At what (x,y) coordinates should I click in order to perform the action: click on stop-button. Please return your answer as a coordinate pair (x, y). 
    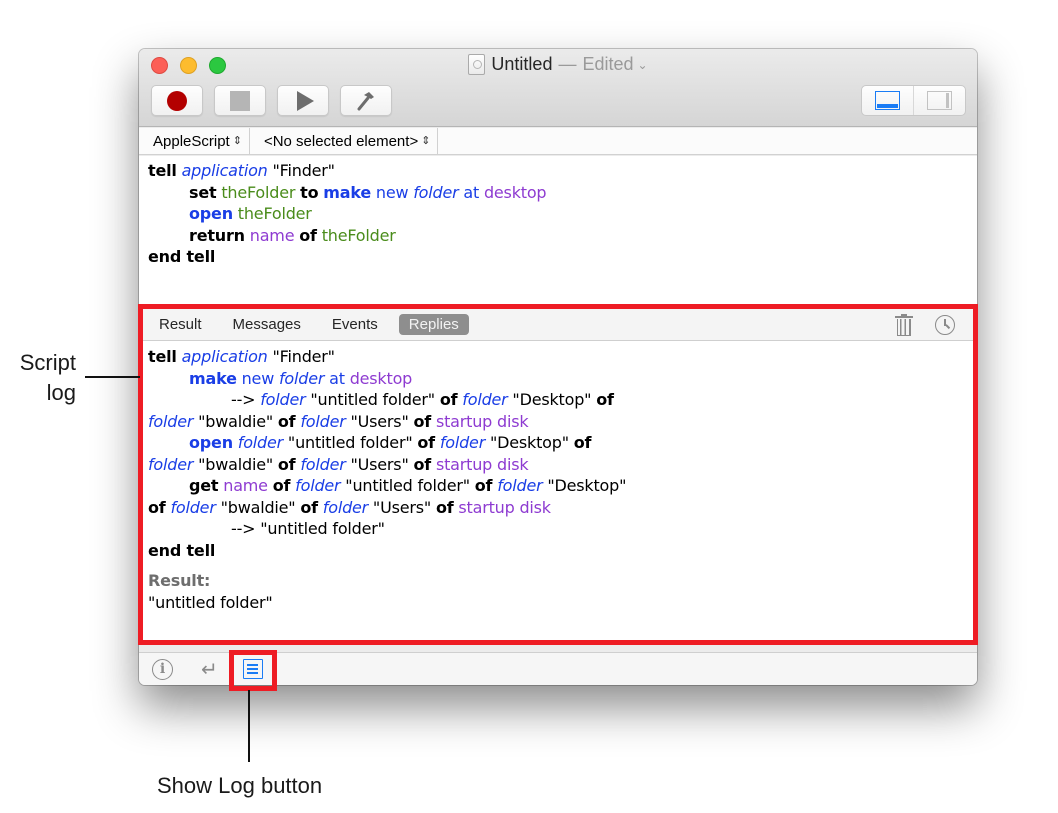
    Looking at the image, I should click on (240, 100).